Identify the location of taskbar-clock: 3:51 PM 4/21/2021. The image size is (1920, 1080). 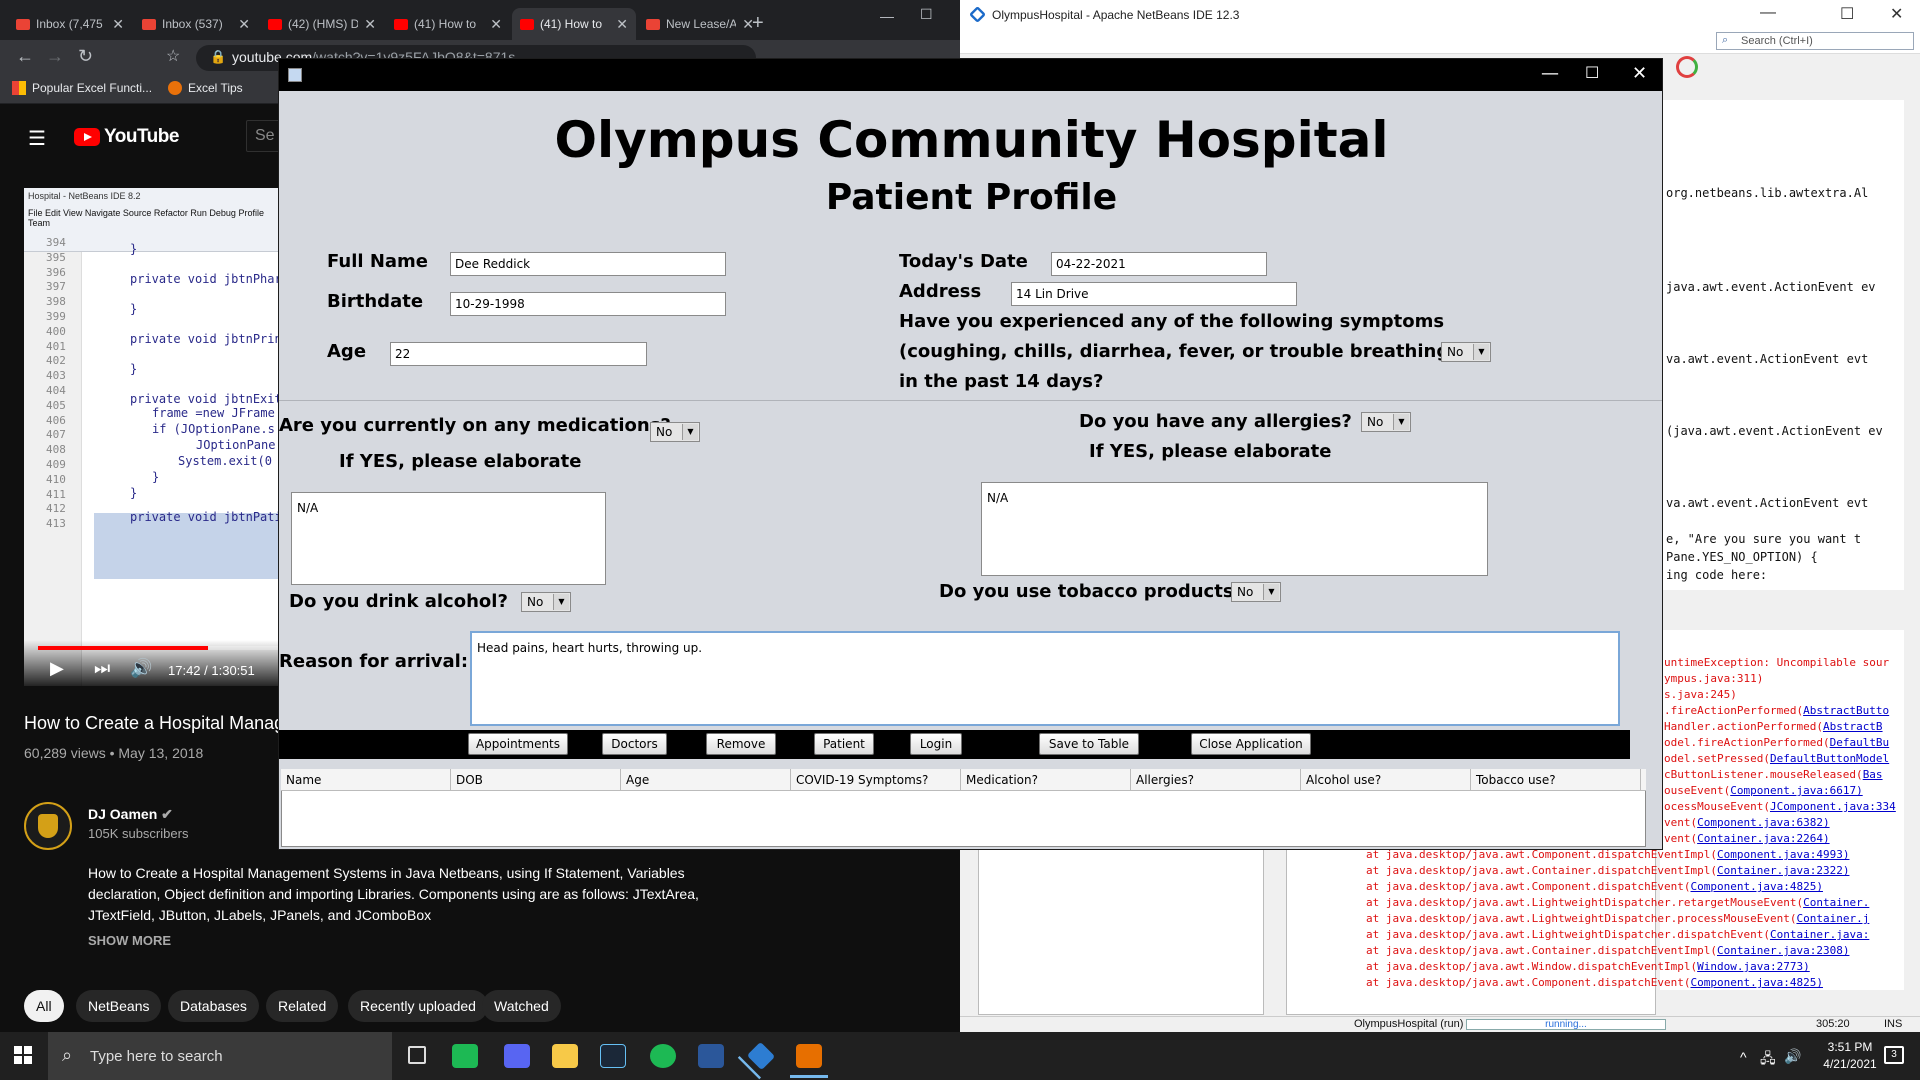
(1850, 1056).